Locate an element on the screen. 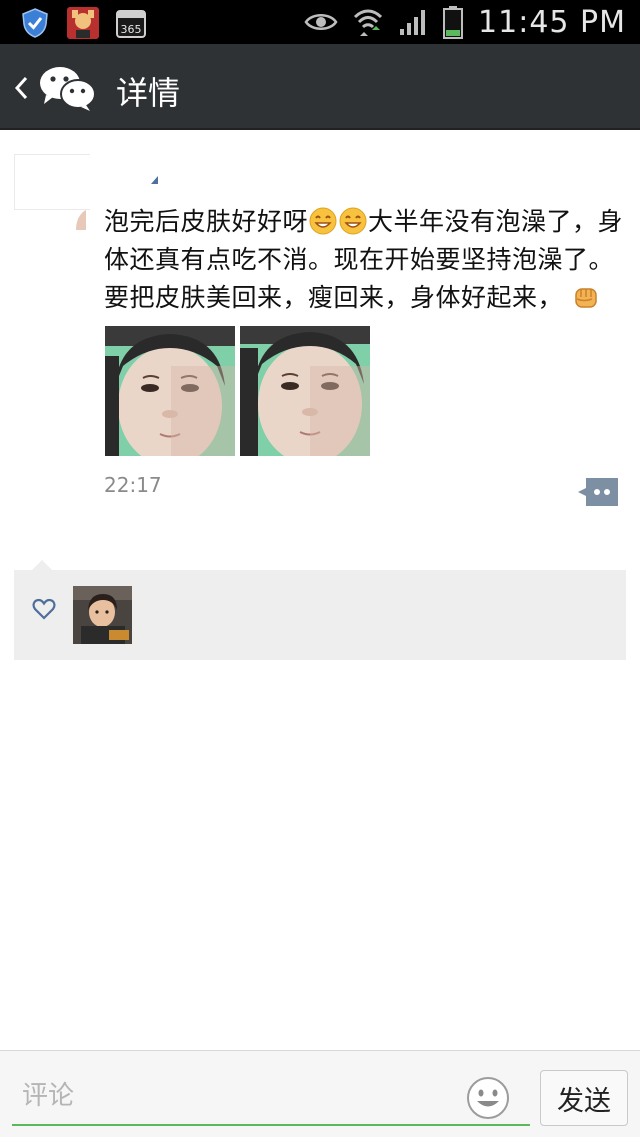 The image size is (640, 1137). liker-avatar is located at coordinates (102, 615).